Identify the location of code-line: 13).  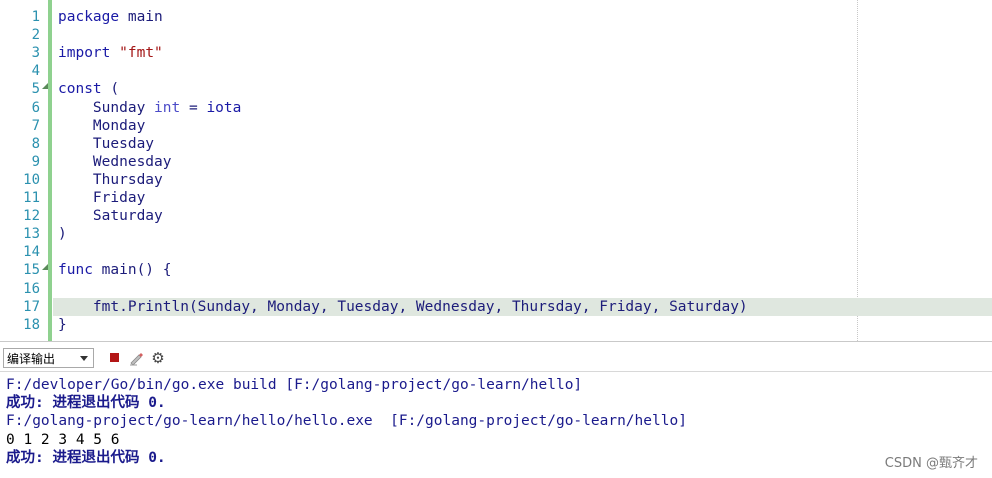
(496, 234).